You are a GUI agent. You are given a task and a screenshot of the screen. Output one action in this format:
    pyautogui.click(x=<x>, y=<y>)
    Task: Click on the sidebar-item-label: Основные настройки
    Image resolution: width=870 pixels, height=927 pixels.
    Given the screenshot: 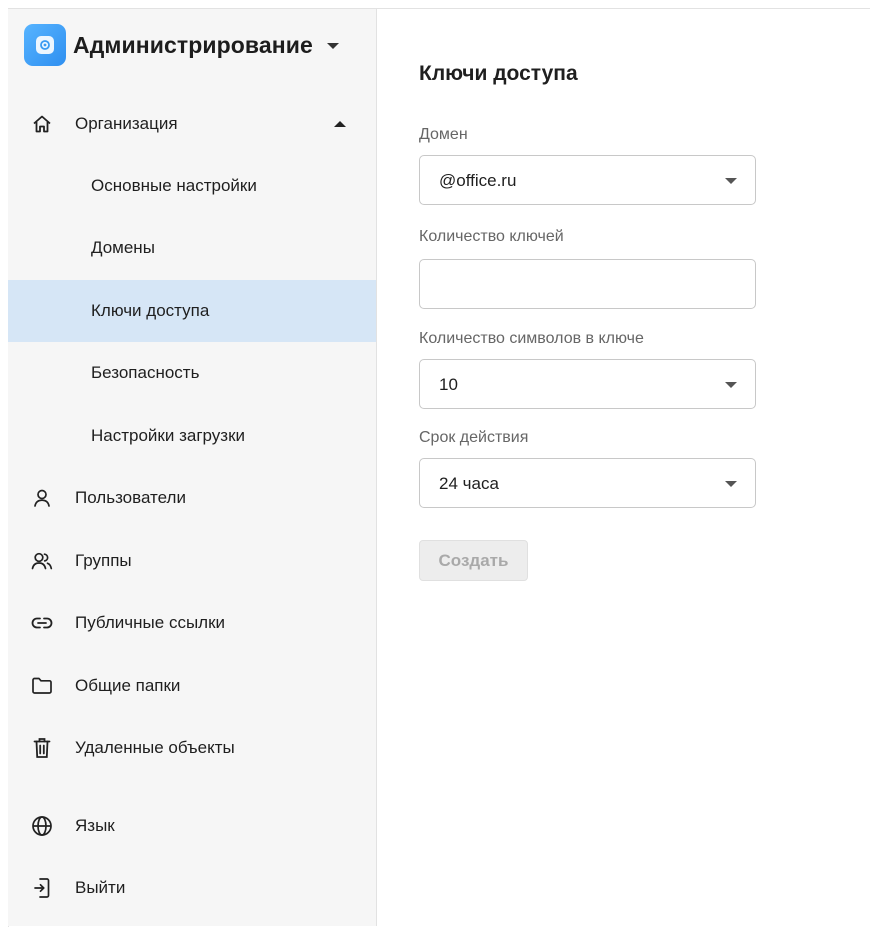 What is the action you would take?
    pyautogui.click(x=174, y=185)
    